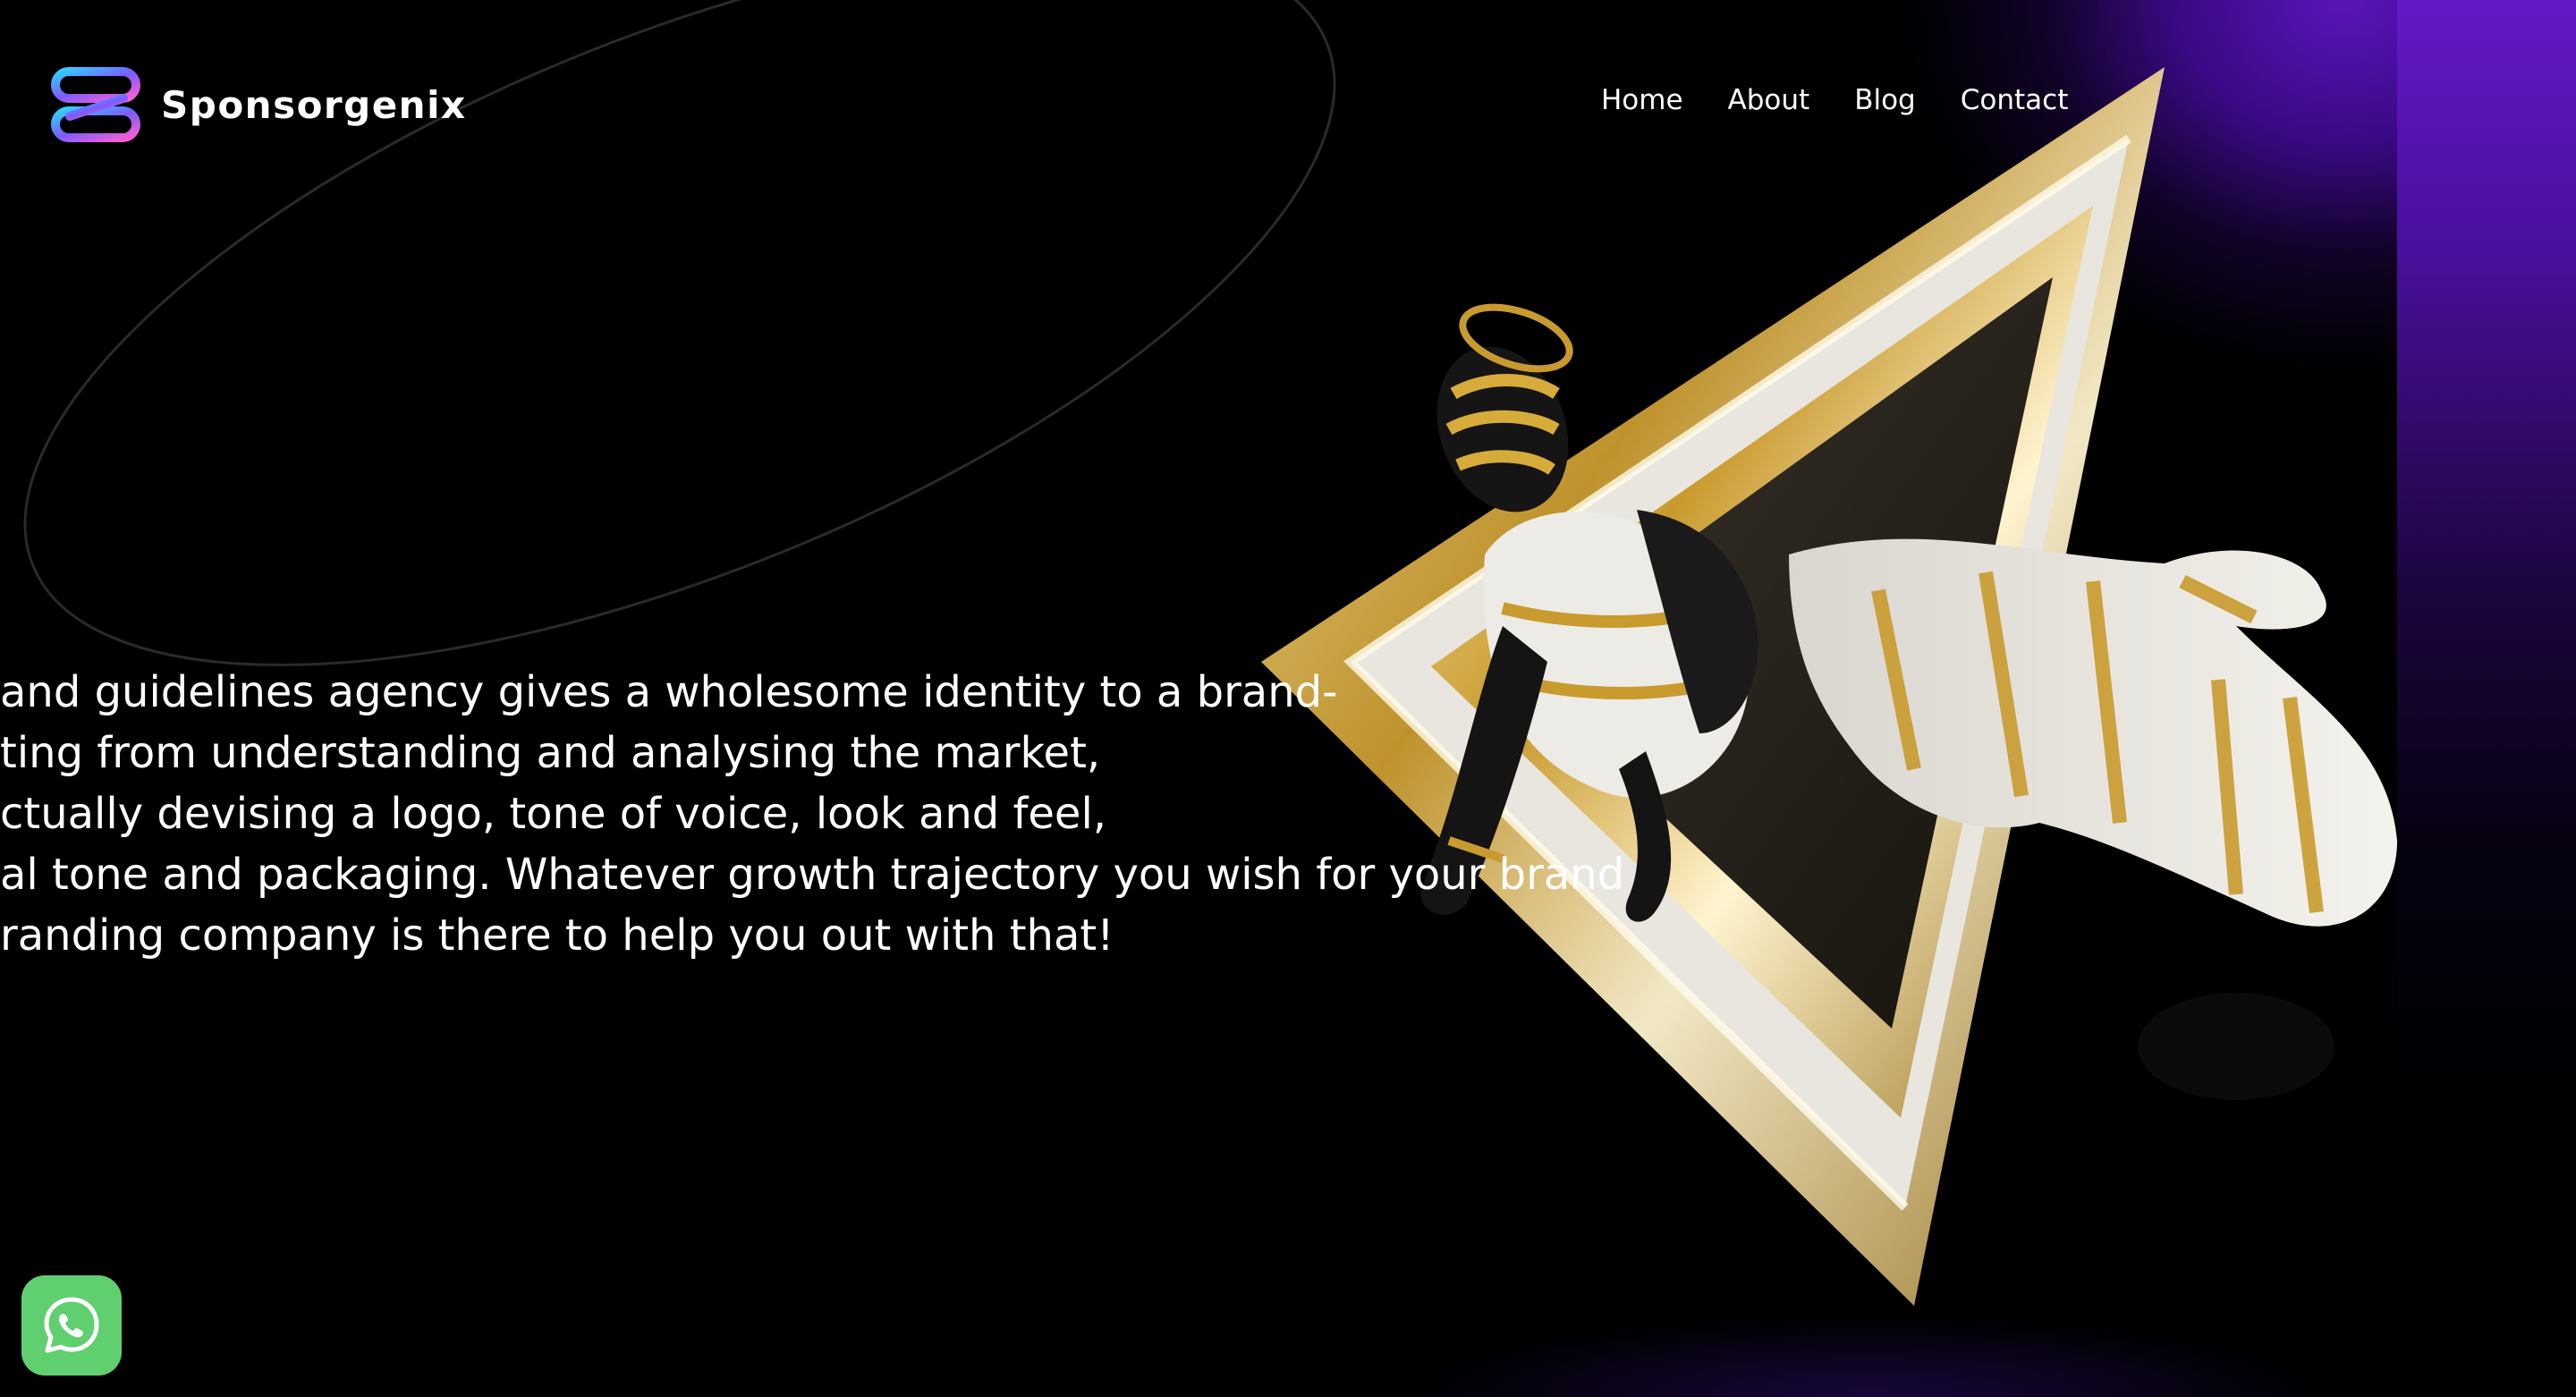 This screenshot has width=2576, height=1397. I want to click on sponsorgenix-logo-icon, so click(95, 105).